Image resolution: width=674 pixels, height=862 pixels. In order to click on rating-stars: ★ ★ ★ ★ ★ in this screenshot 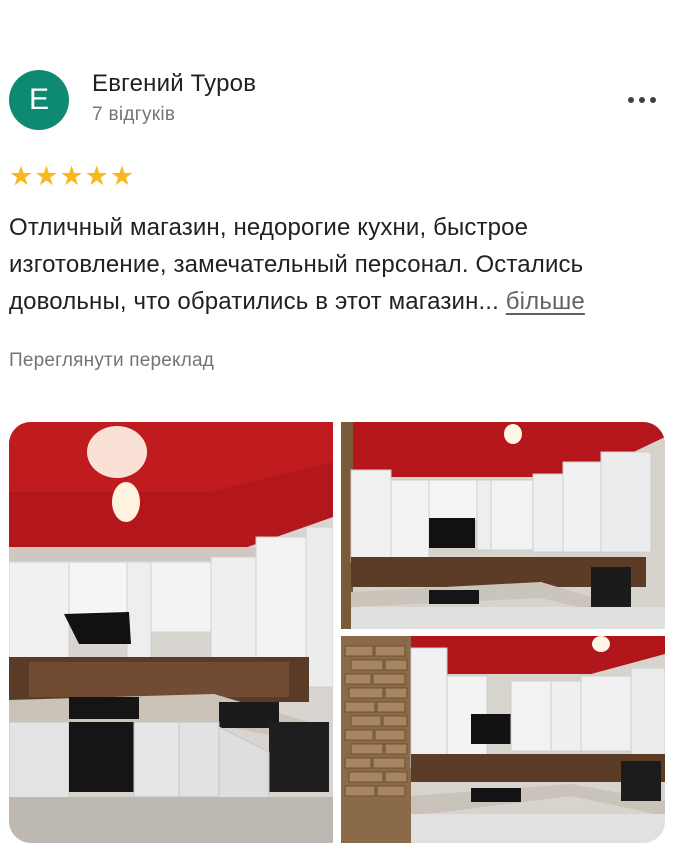, I will do `click(71, 176)`.